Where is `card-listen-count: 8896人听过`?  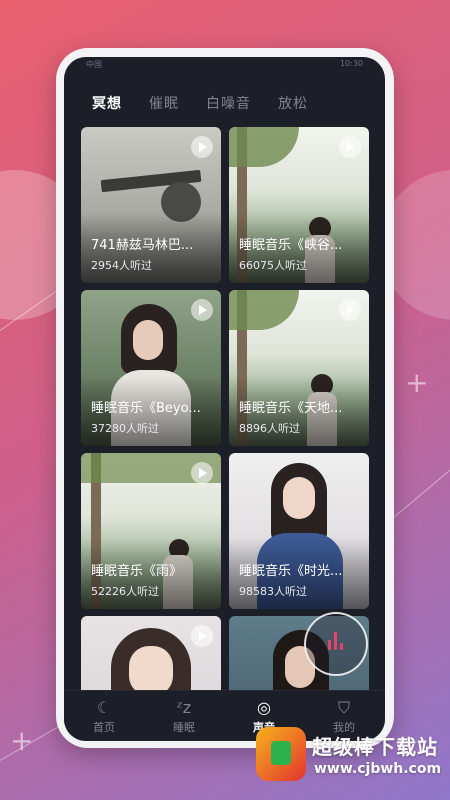 card-listen-count: 8896人听过 is located at coordinates (269, 428).